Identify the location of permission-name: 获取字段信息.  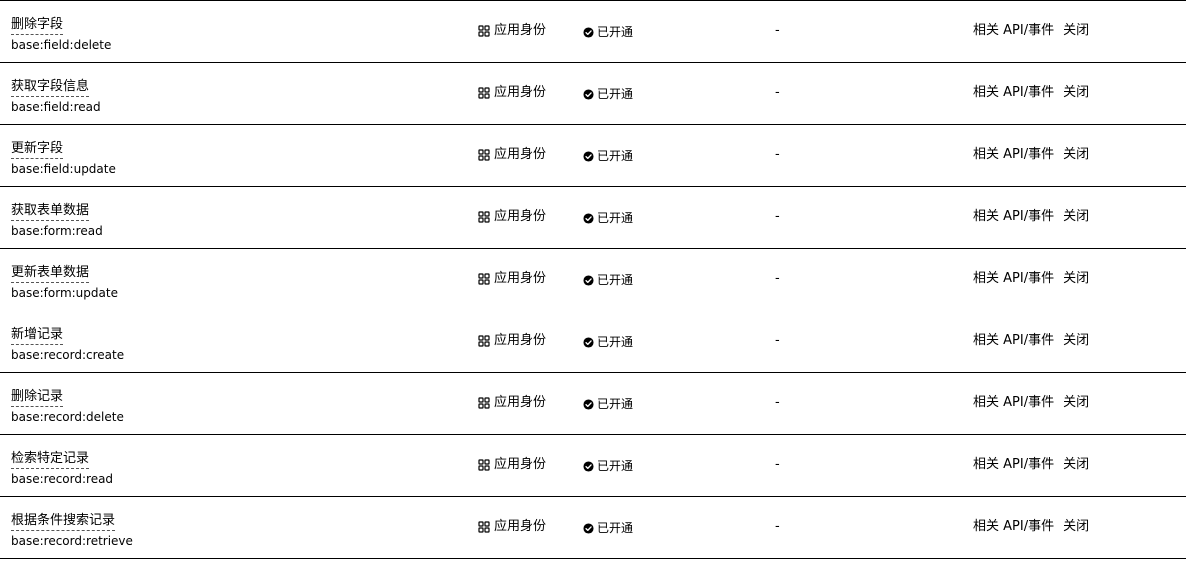
(50, 88).